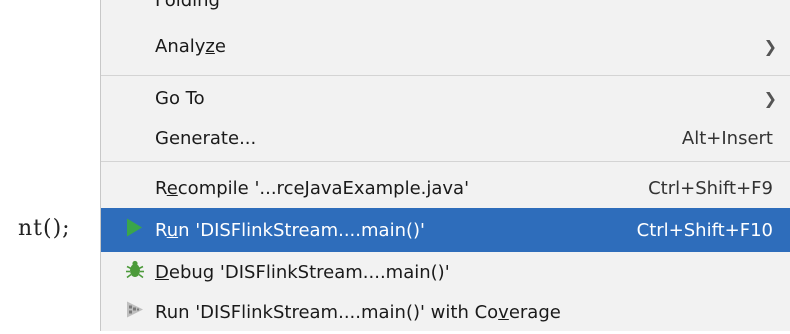 This screenshot has height=334, width=790. What do you see at coordinates (302, 272) in the screenshot?
I see `menu-item-label: Debug 'DISFlinkStream....main()'` at bounding box center [302, 272].